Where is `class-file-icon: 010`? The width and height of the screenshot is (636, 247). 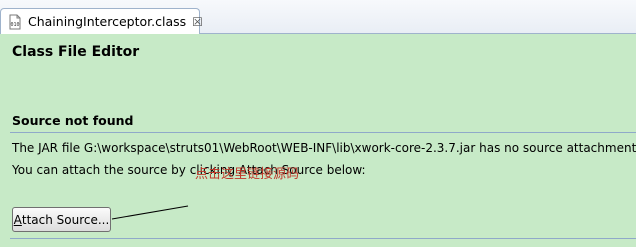
class-file-icon: 010 is located at coordinates (15, 22).